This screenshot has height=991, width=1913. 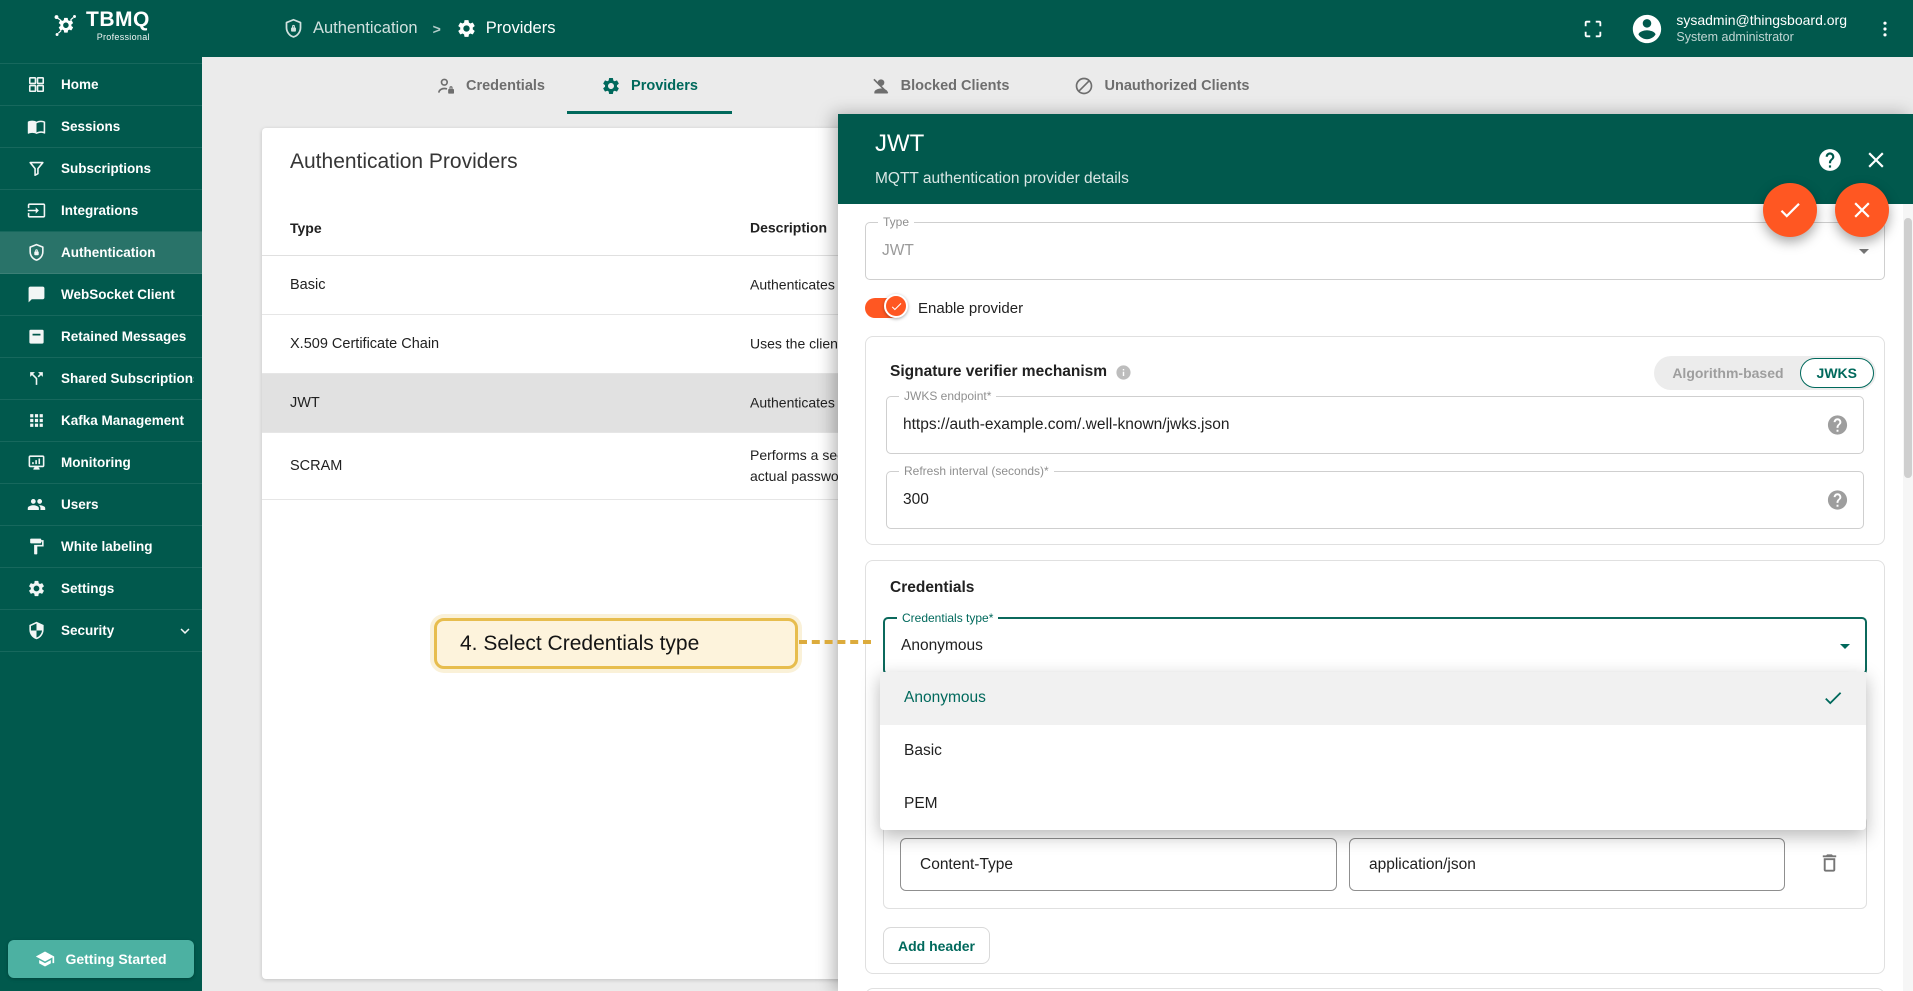 What do you see at coordinates (118, 19) in the screenshot?
I see `logo-title: TBMQ` at bounding box center [118, 19].